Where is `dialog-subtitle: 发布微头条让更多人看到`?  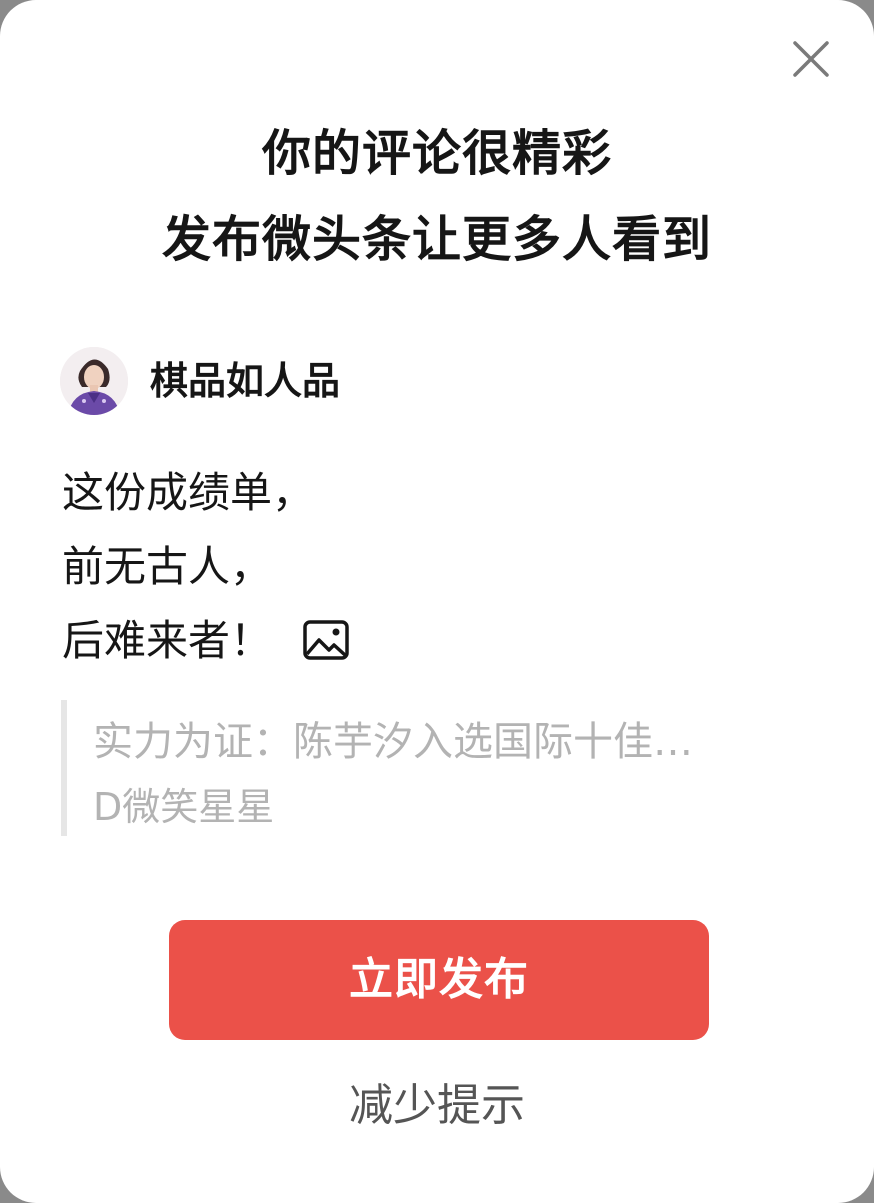
dialog-subtitle: 发布微头条让更多人看到 is located at coordinates (436, 239).